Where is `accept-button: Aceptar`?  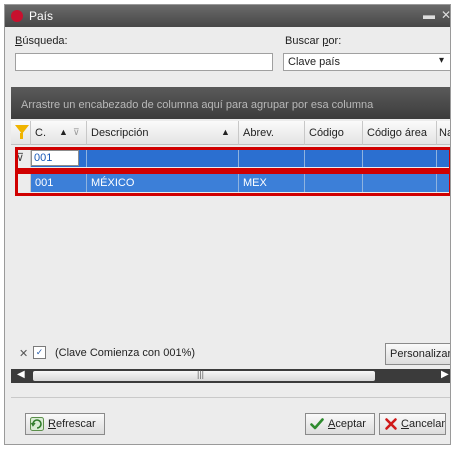 accept-button: Aceptar is located at coordinates (340, 424).